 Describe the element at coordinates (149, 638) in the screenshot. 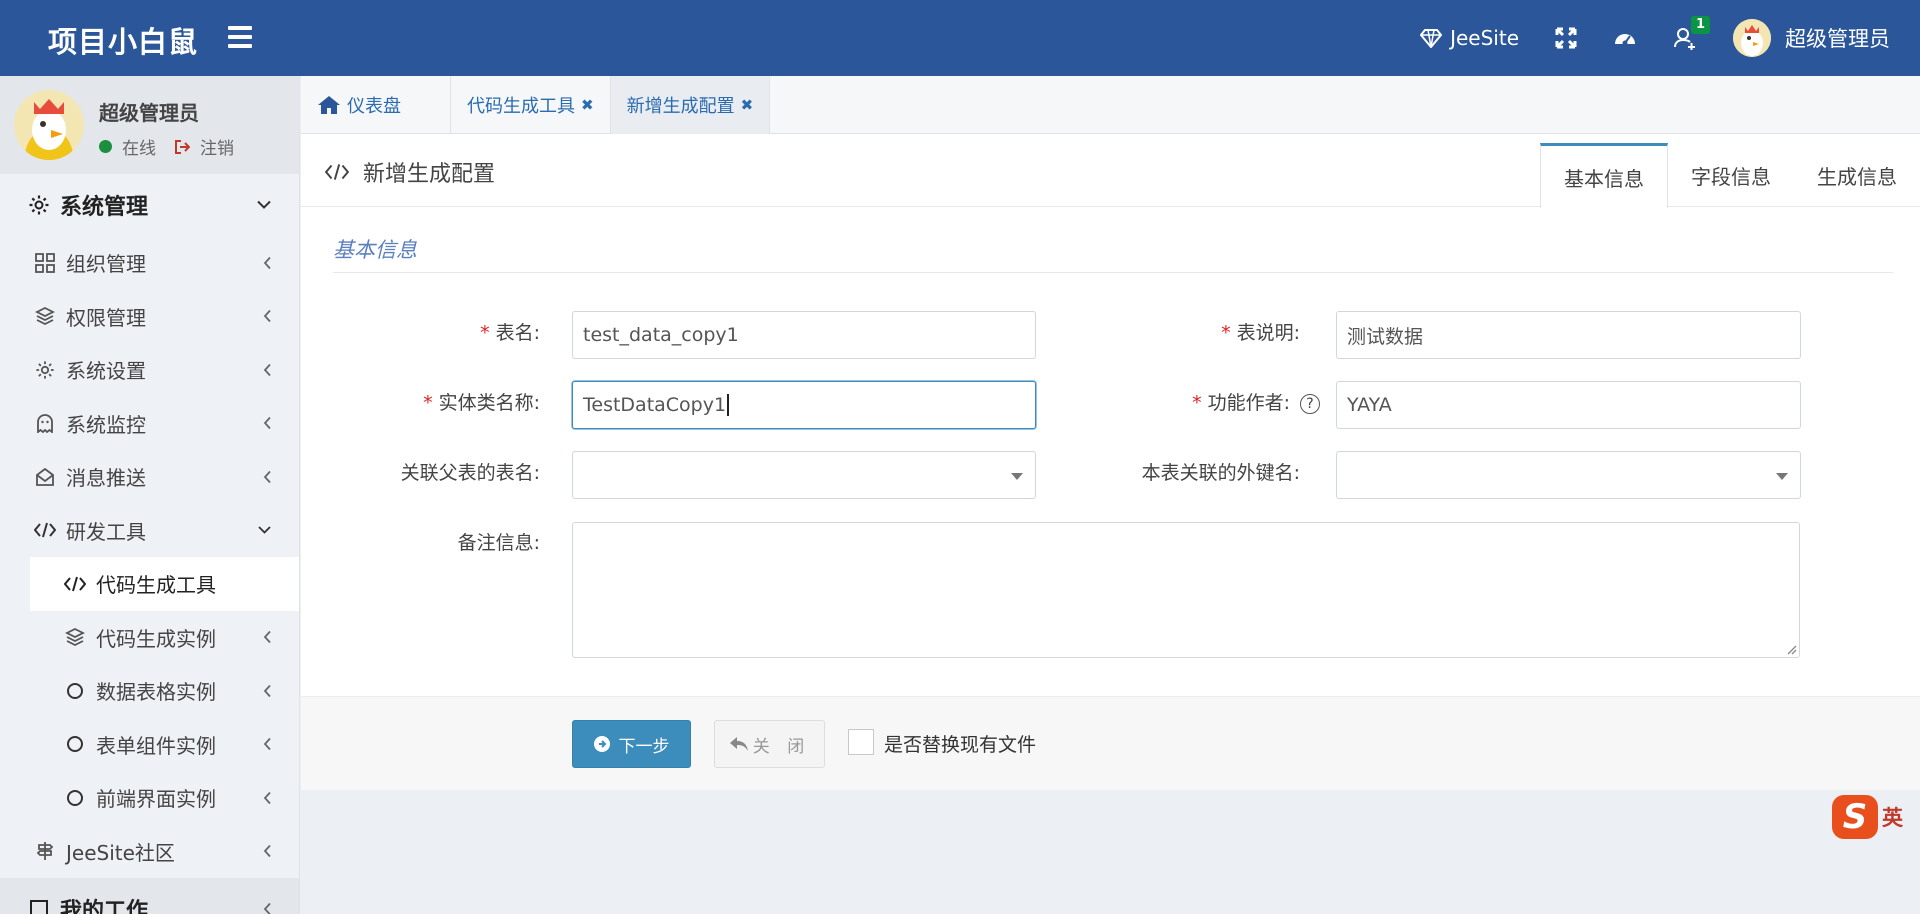

I see `sidebar-item-codegen-demo: 代码生成实例` at that location.